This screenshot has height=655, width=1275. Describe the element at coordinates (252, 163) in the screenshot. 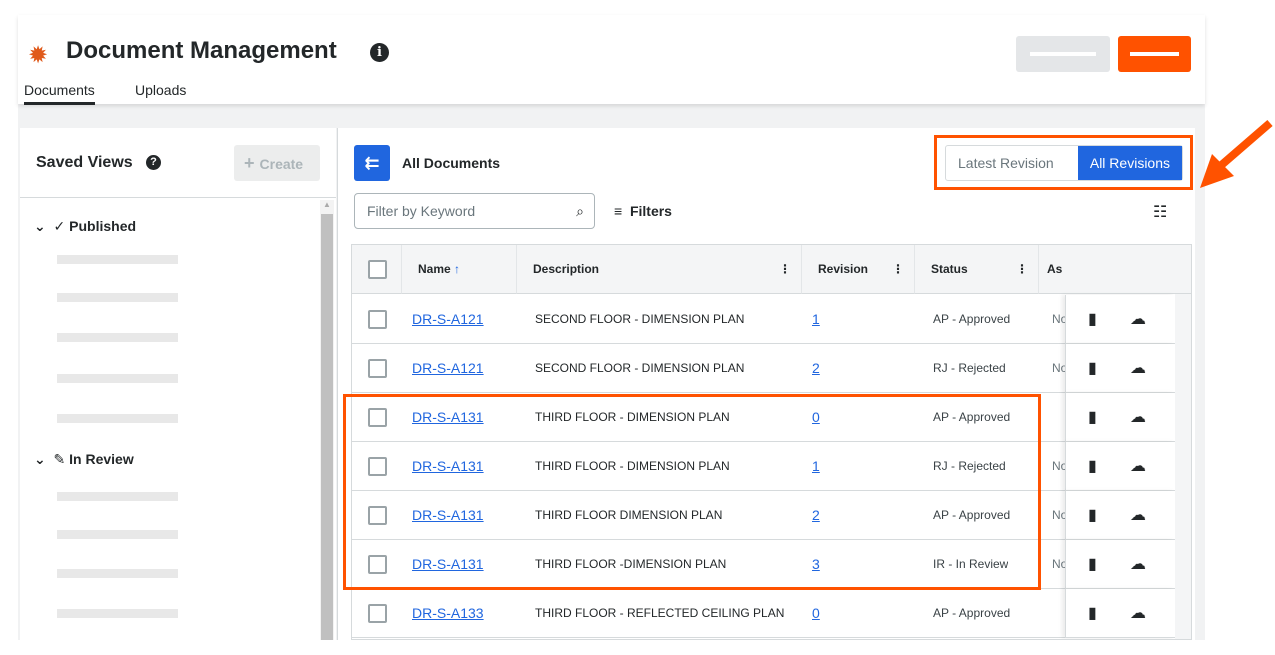

I see `plus-icon: +` at that location.